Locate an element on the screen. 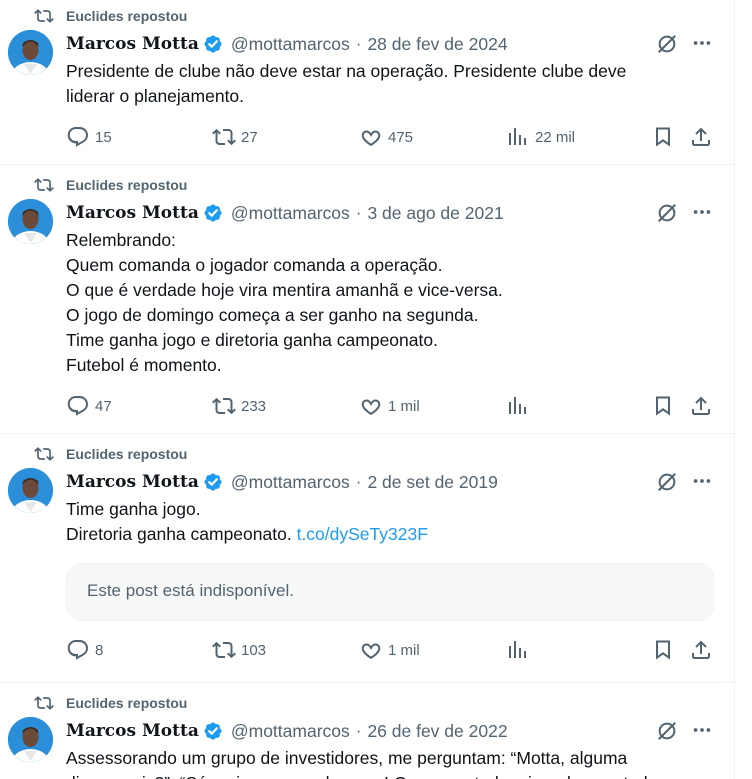 This screenshot has height=779, width=752. reply-button: 8 is located at coordinates (84, 650).